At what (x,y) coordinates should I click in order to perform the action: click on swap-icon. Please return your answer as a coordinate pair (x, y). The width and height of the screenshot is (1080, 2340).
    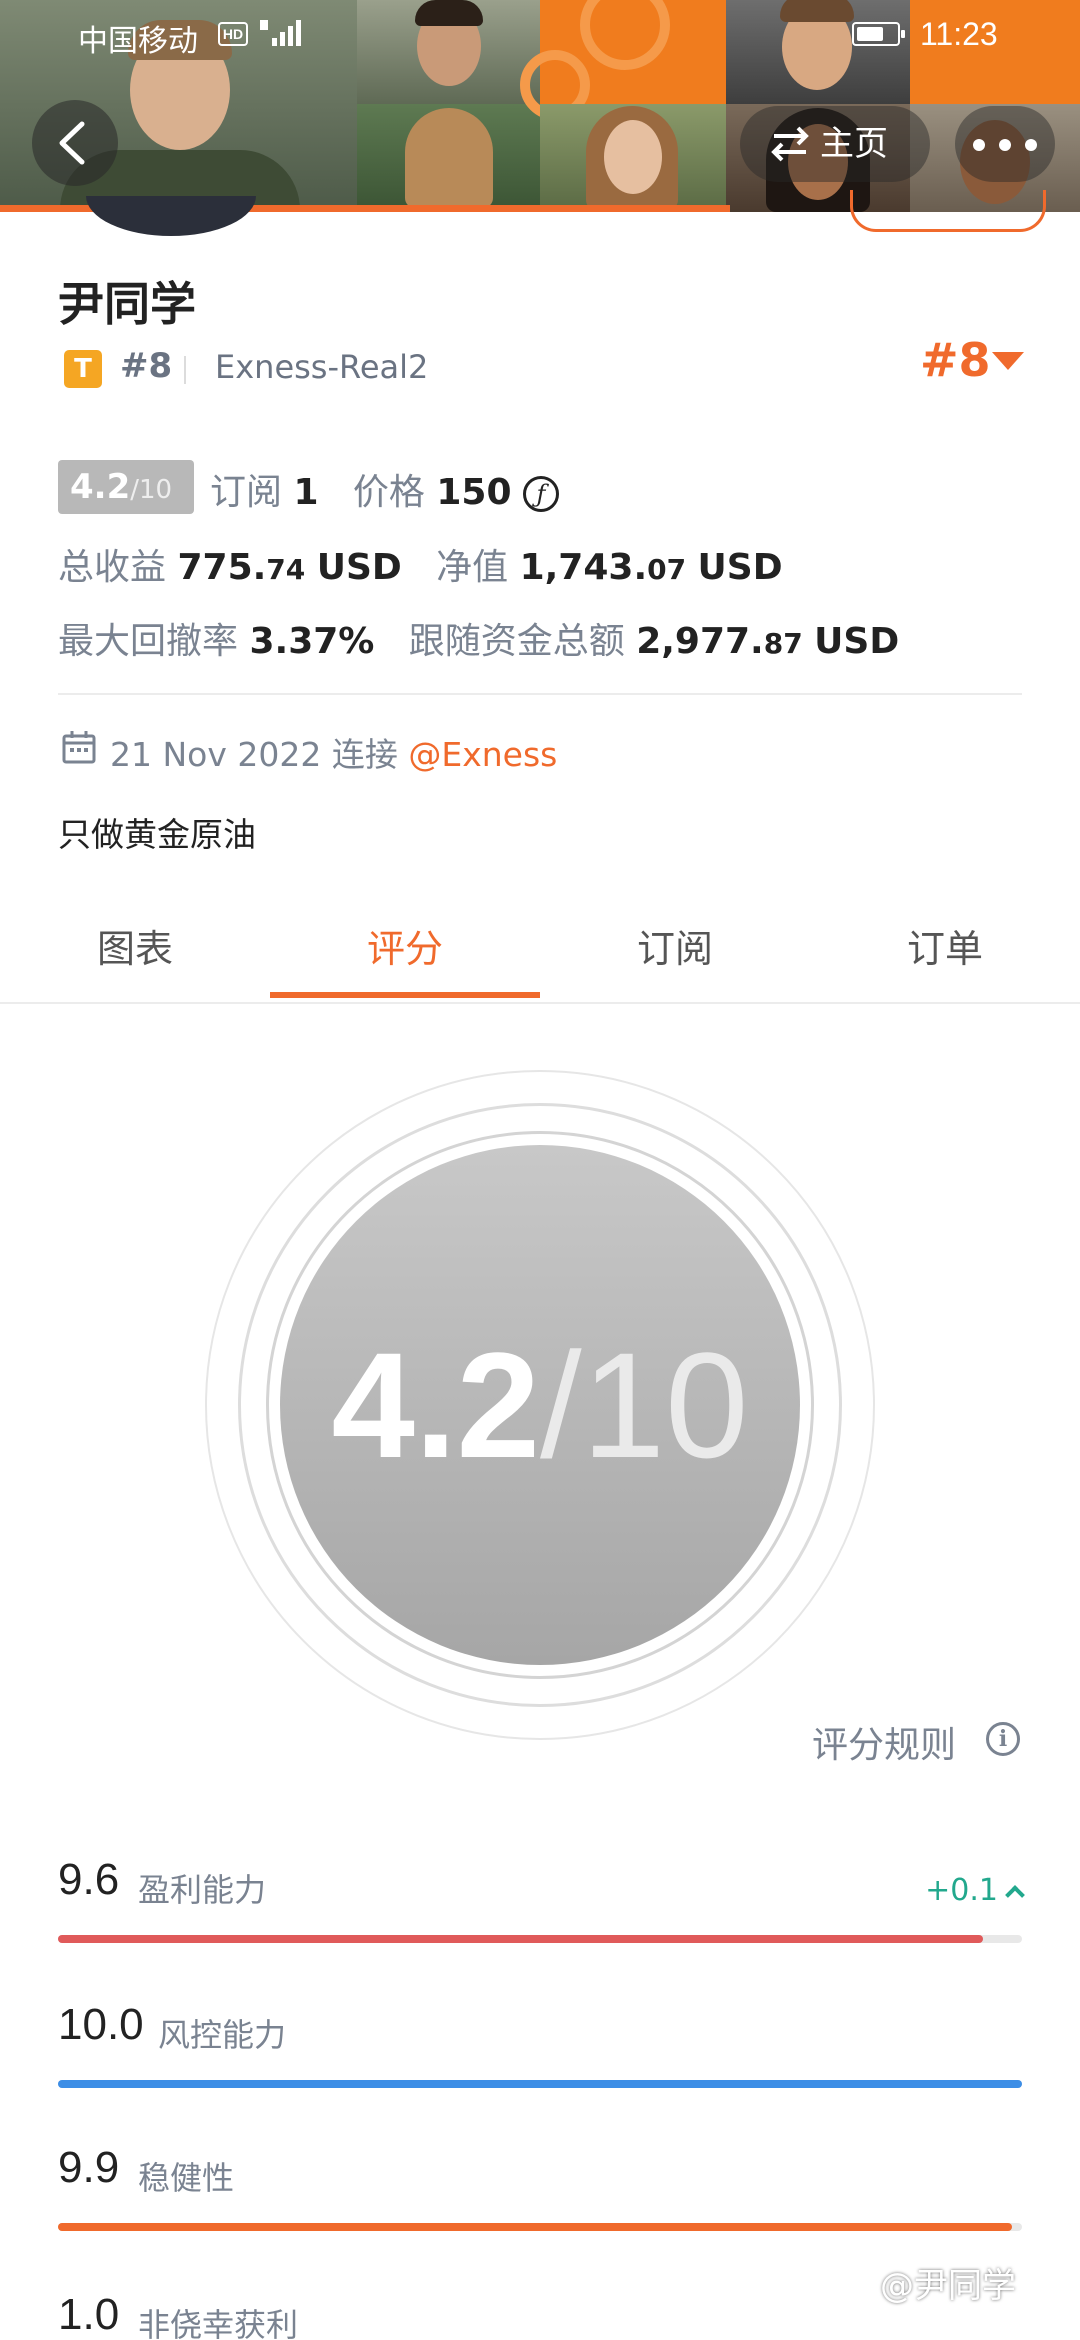
    Looking at the image, I should click on (790, 144).